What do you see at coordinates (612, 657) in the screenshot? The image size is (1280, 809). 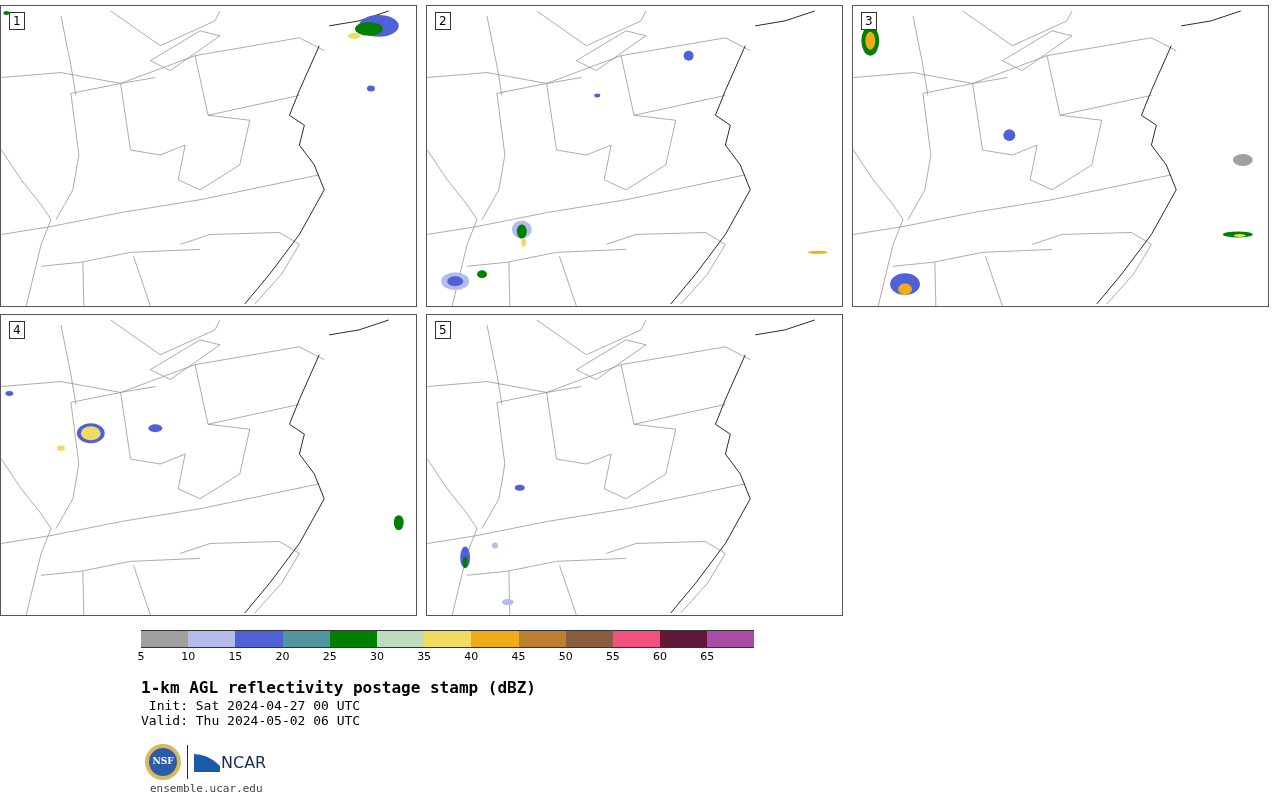 I see `colorbar-tick-label: 55` at bounding box center [612, 657].